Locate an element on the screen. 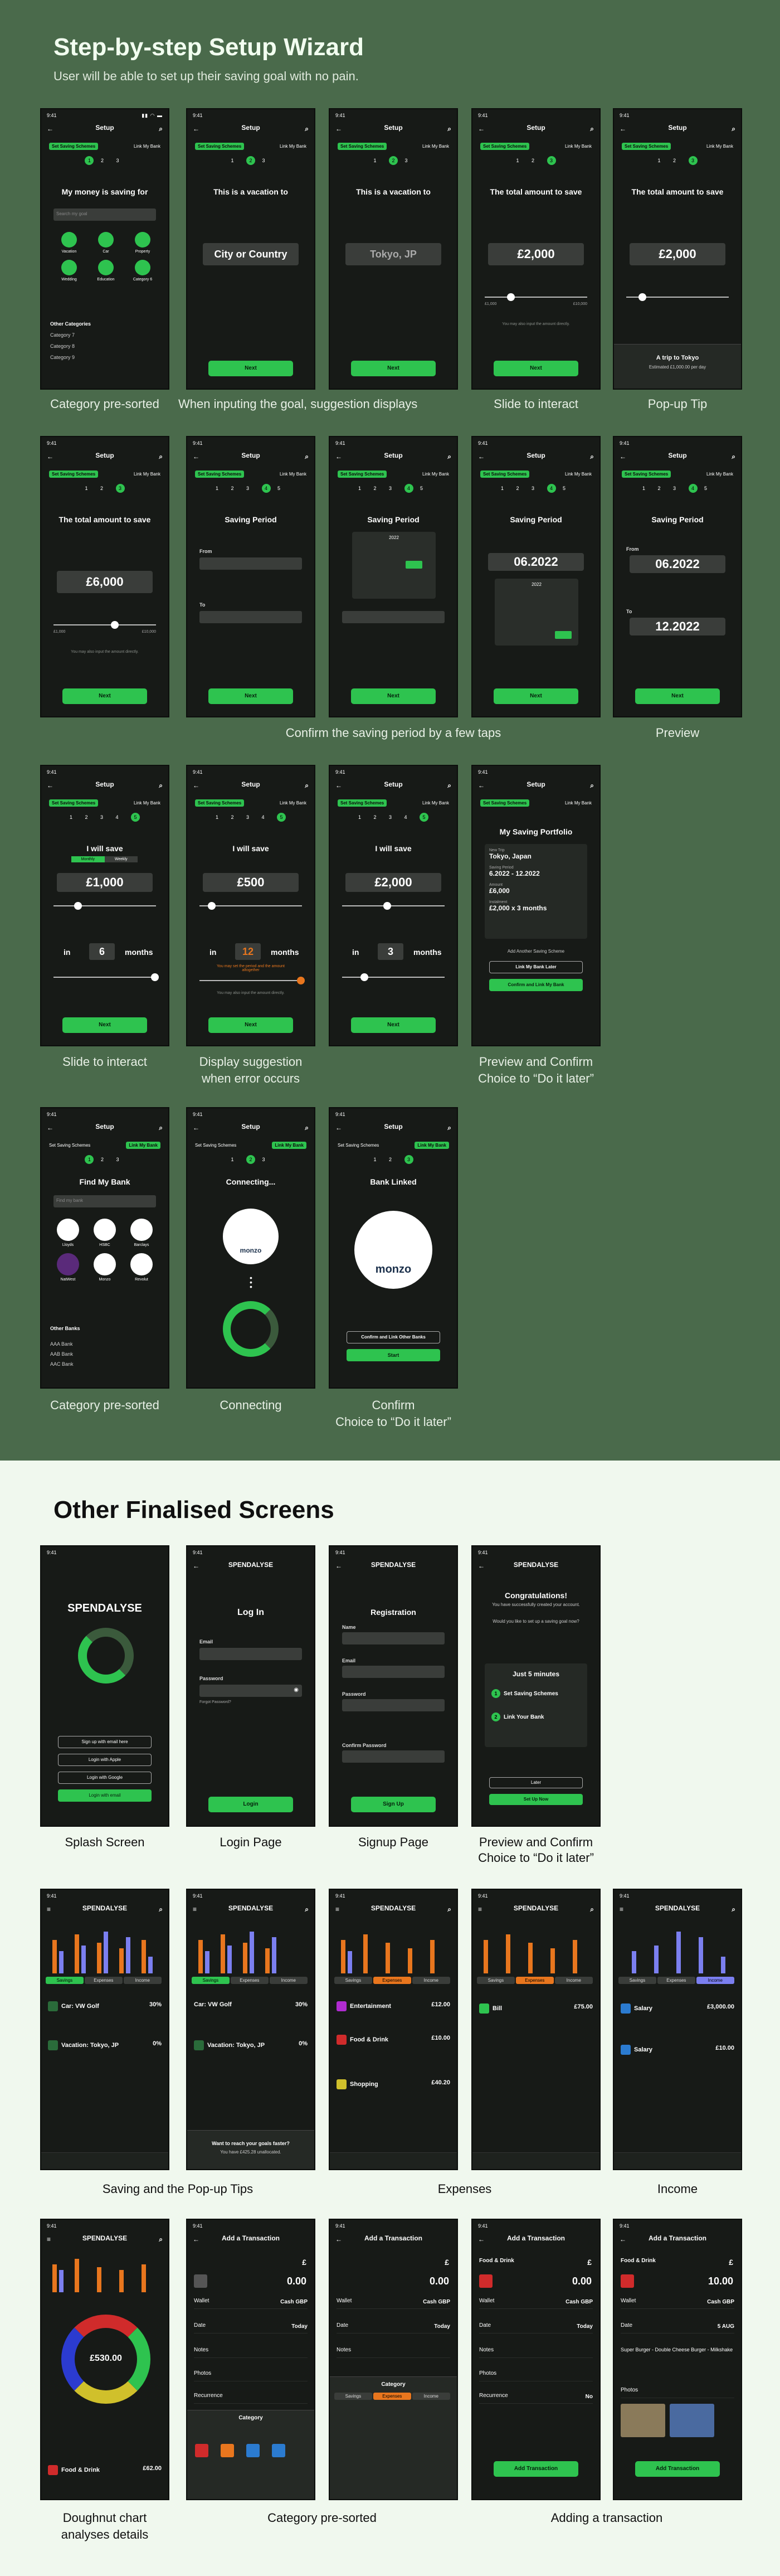 This screenshot has height=2576, width=780. signup-email-button: Sign up with email here is located at coordinates (105, 1742).